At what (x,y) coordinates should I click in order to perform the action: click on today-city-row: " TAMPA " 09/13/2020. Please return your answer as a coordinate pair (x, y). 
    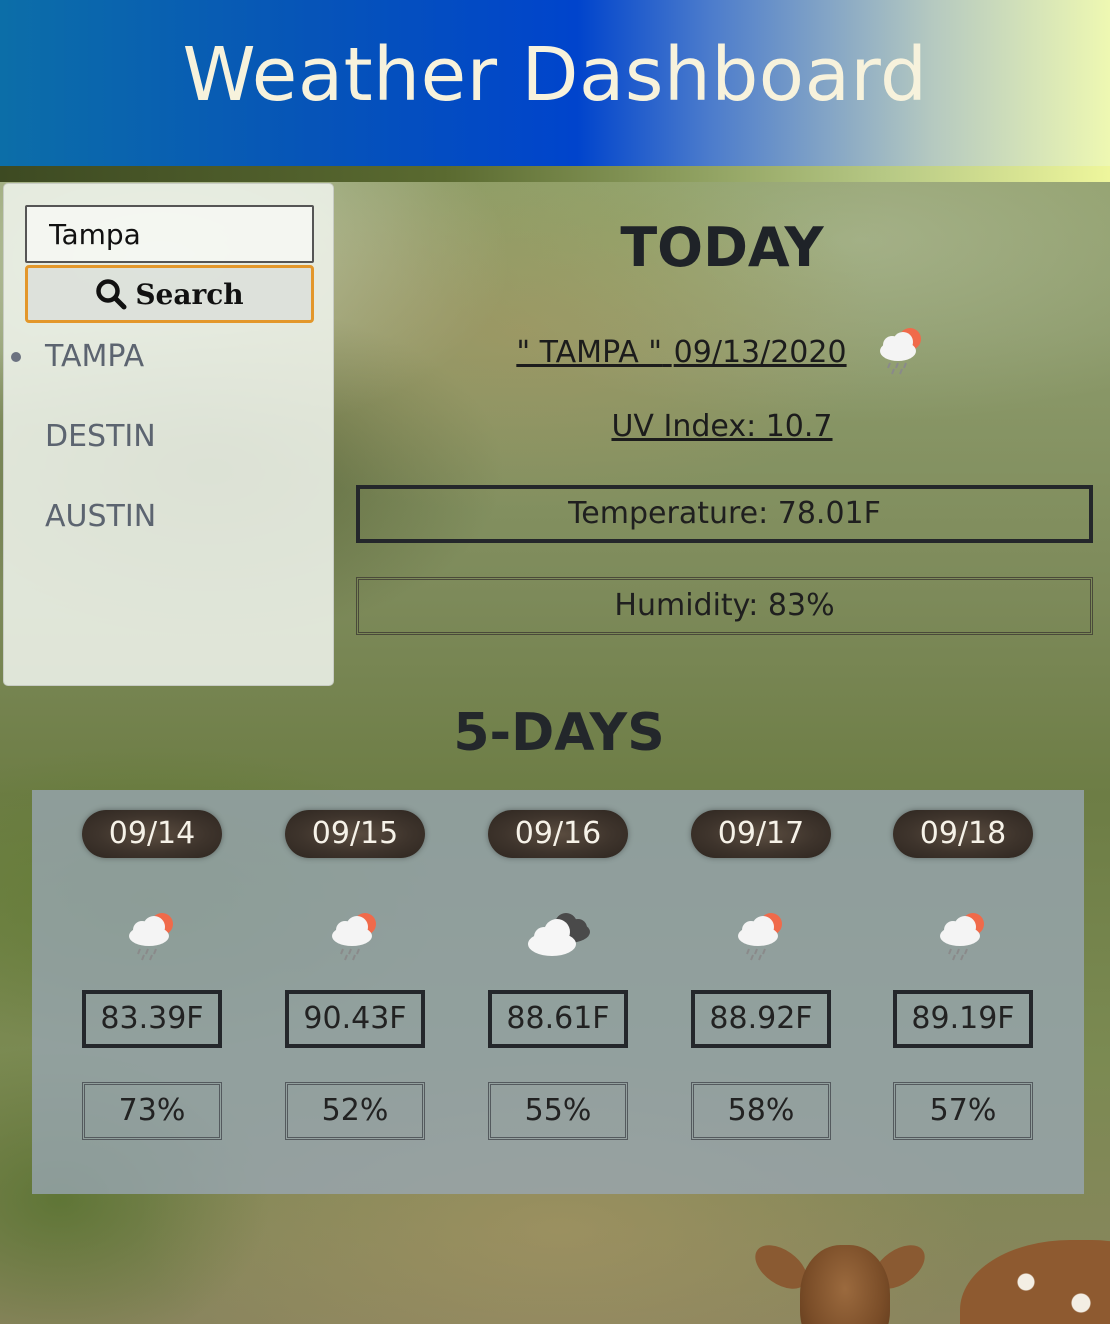
    Looking at the image, I should click on (722, 352).